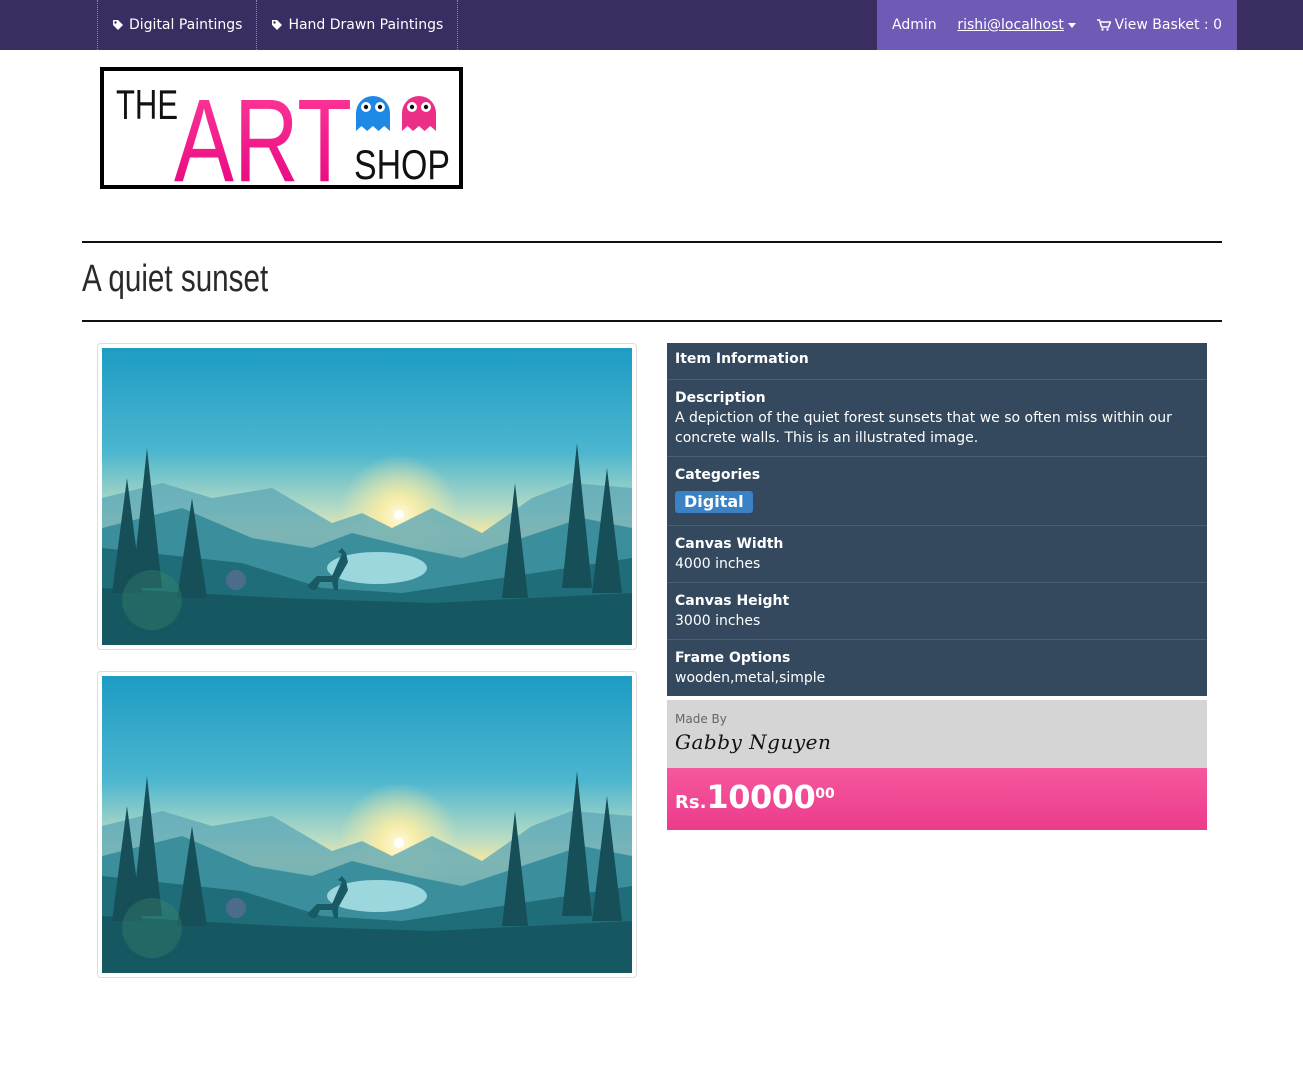 The width and height of the screenshot is (1303, 1079). What do you see at coordinates (761, 797) in the screenshot?
I see `price-amount: 10000` at bounding box center [761, 797].